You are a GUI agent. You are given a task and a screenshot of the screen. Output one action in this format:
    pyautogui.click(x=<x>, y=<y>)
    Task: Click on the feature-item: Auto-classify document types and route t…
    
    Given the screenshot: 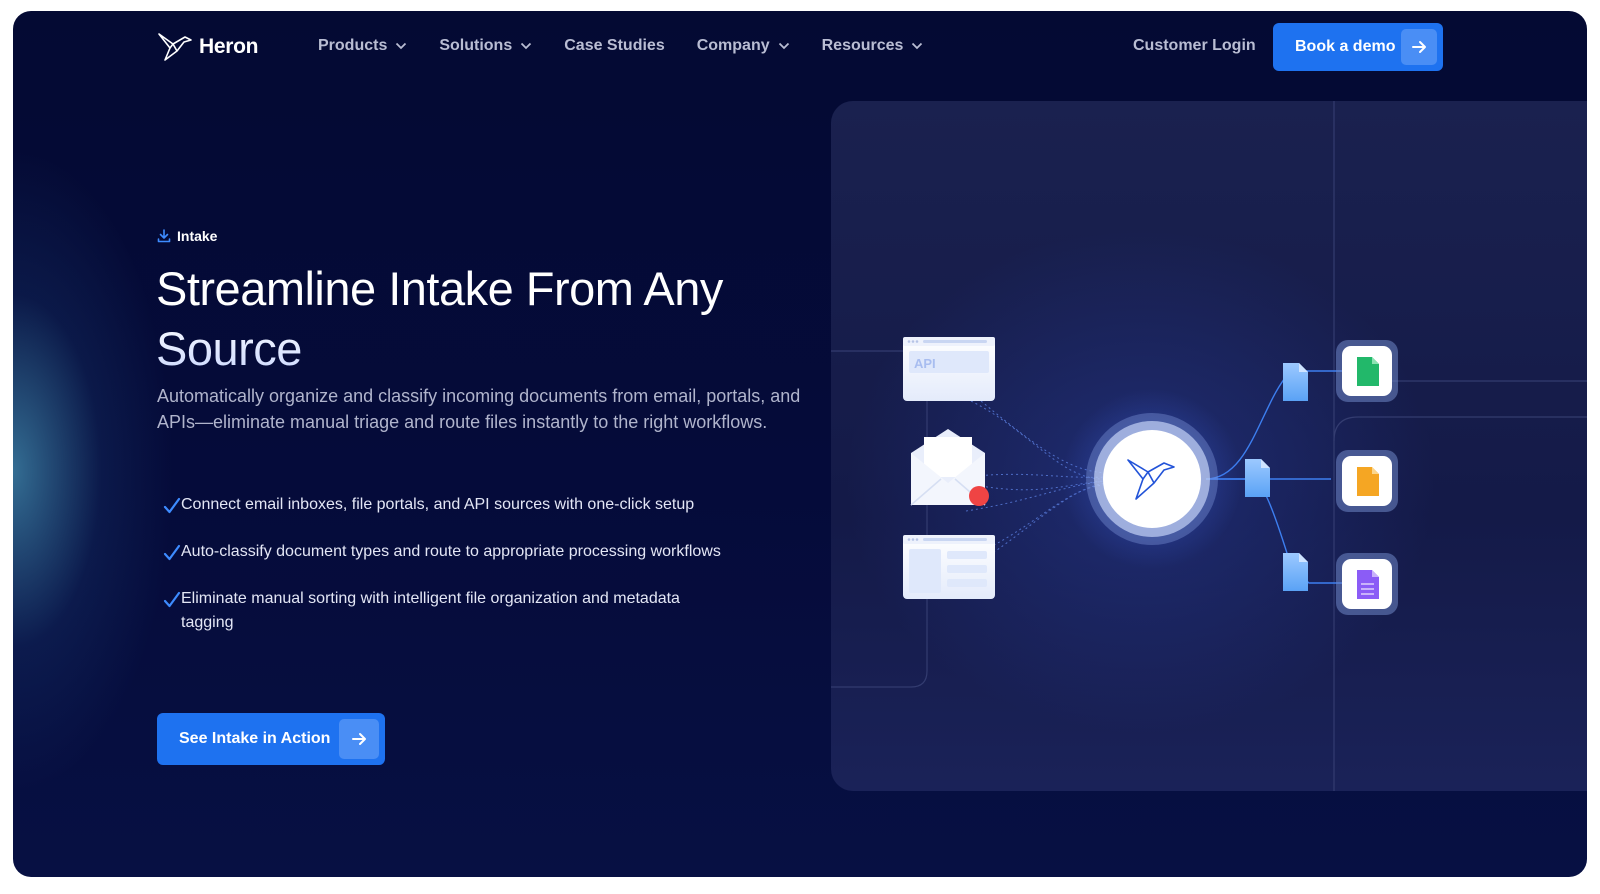 What is the action you would take?
    pyautogui.click(x=443, y=552)
    